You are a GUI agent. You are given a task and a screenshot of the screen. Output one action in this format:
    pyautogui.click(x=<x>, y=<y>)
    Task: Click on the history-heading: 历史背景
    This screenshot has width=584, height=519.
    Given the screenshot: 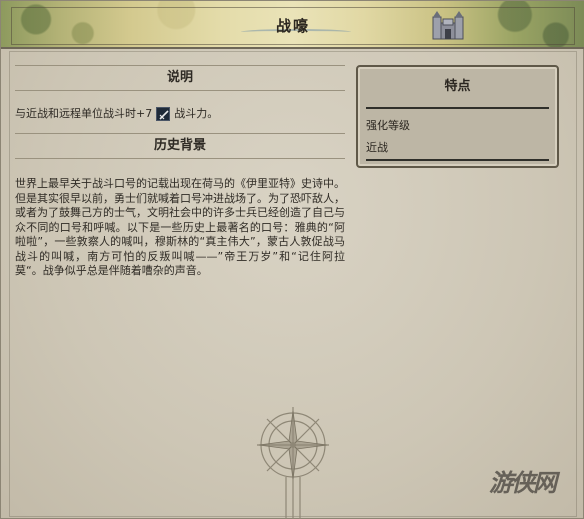 What is the action you would take?
    pyautogui.click(x=180, y=146)
    